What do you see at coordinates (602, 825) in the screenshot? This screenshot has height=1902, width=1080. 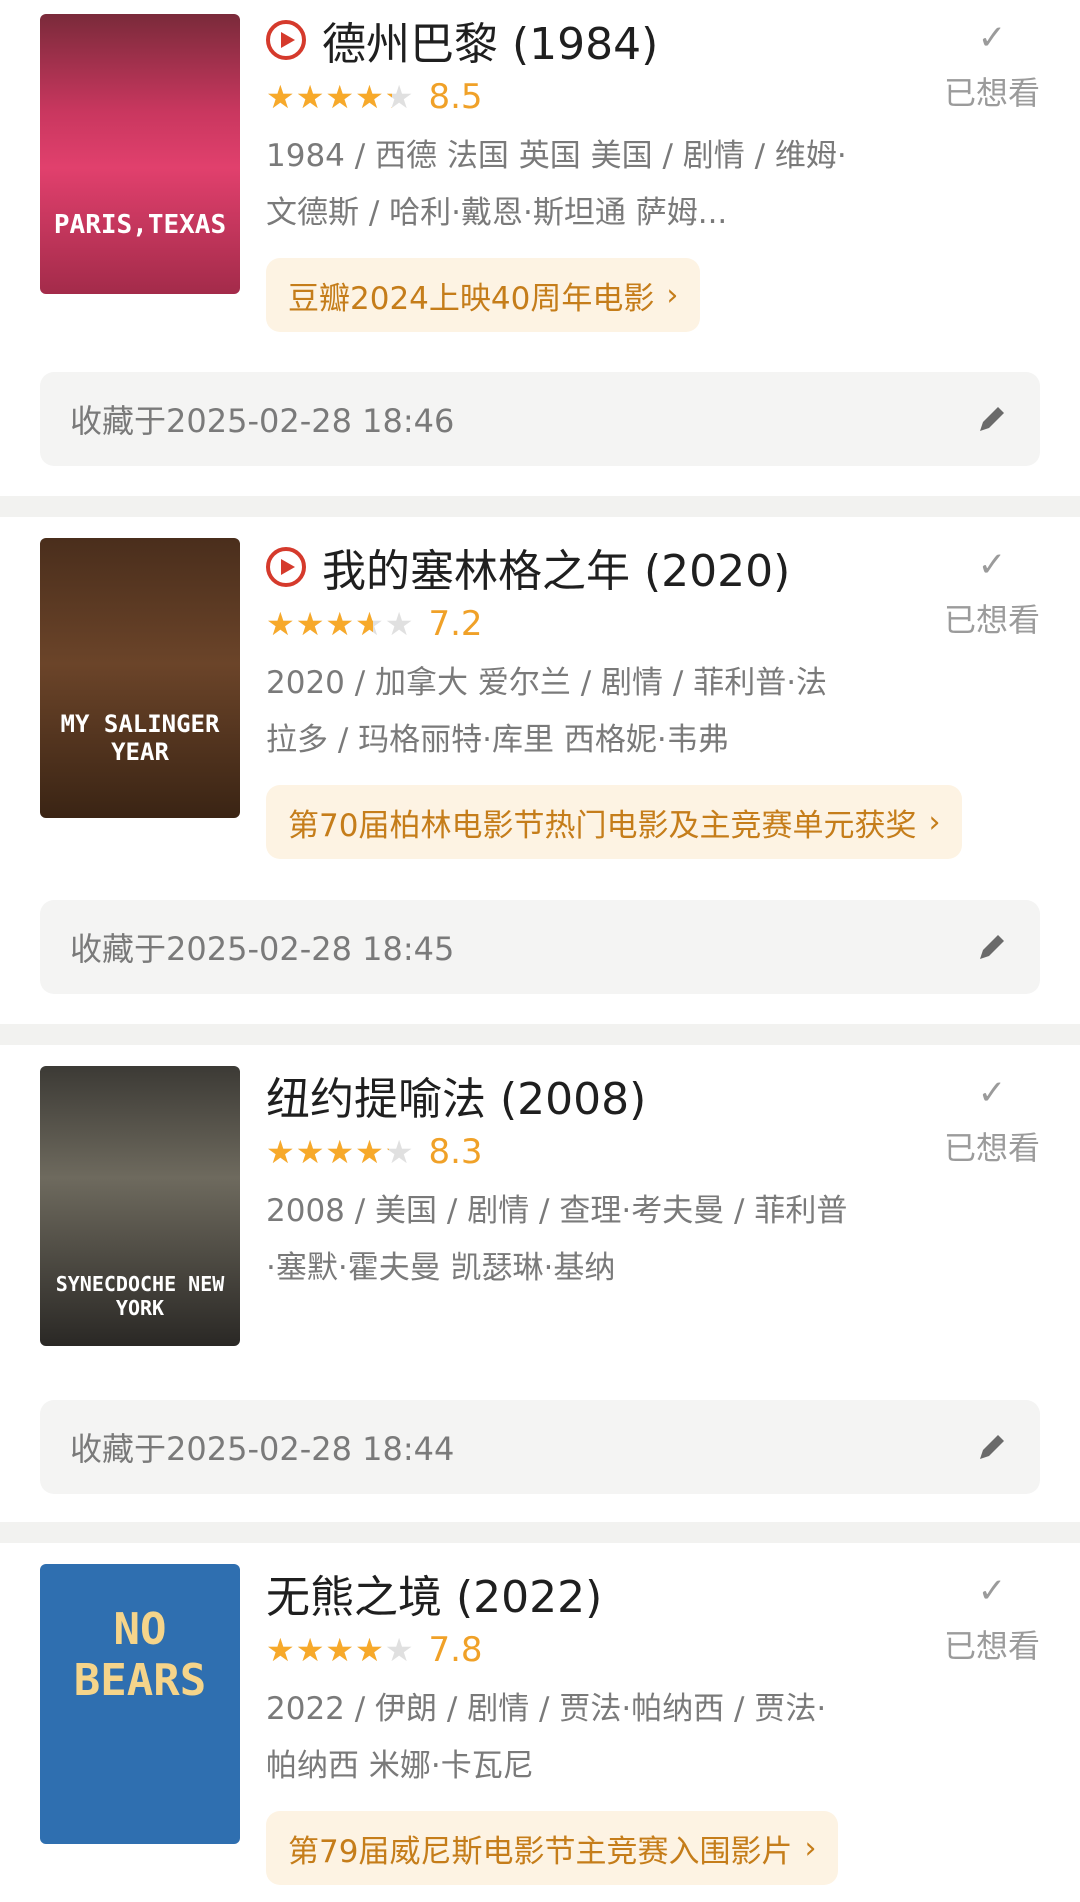 I see `award-tag-label: 第70届柏林电影节热门电影及主竞赛单元获奖` at bounding box center [602, 825].